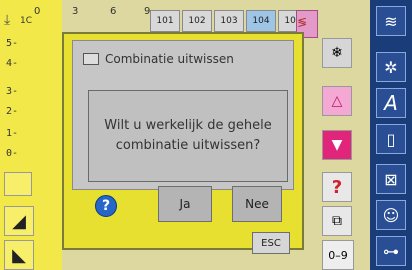  I want to click on ruler-tick: 0-, so click(12, 153).